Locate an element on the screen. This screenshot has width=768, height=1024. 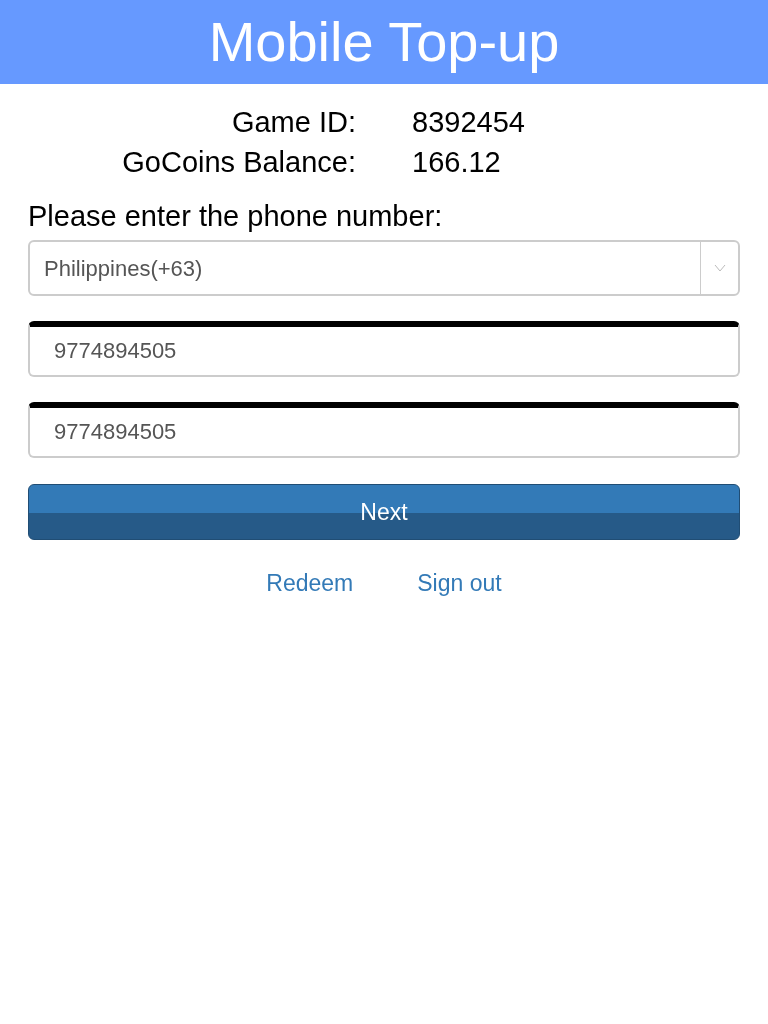
info-label: Game ID: is located at coordinates (293, 122).